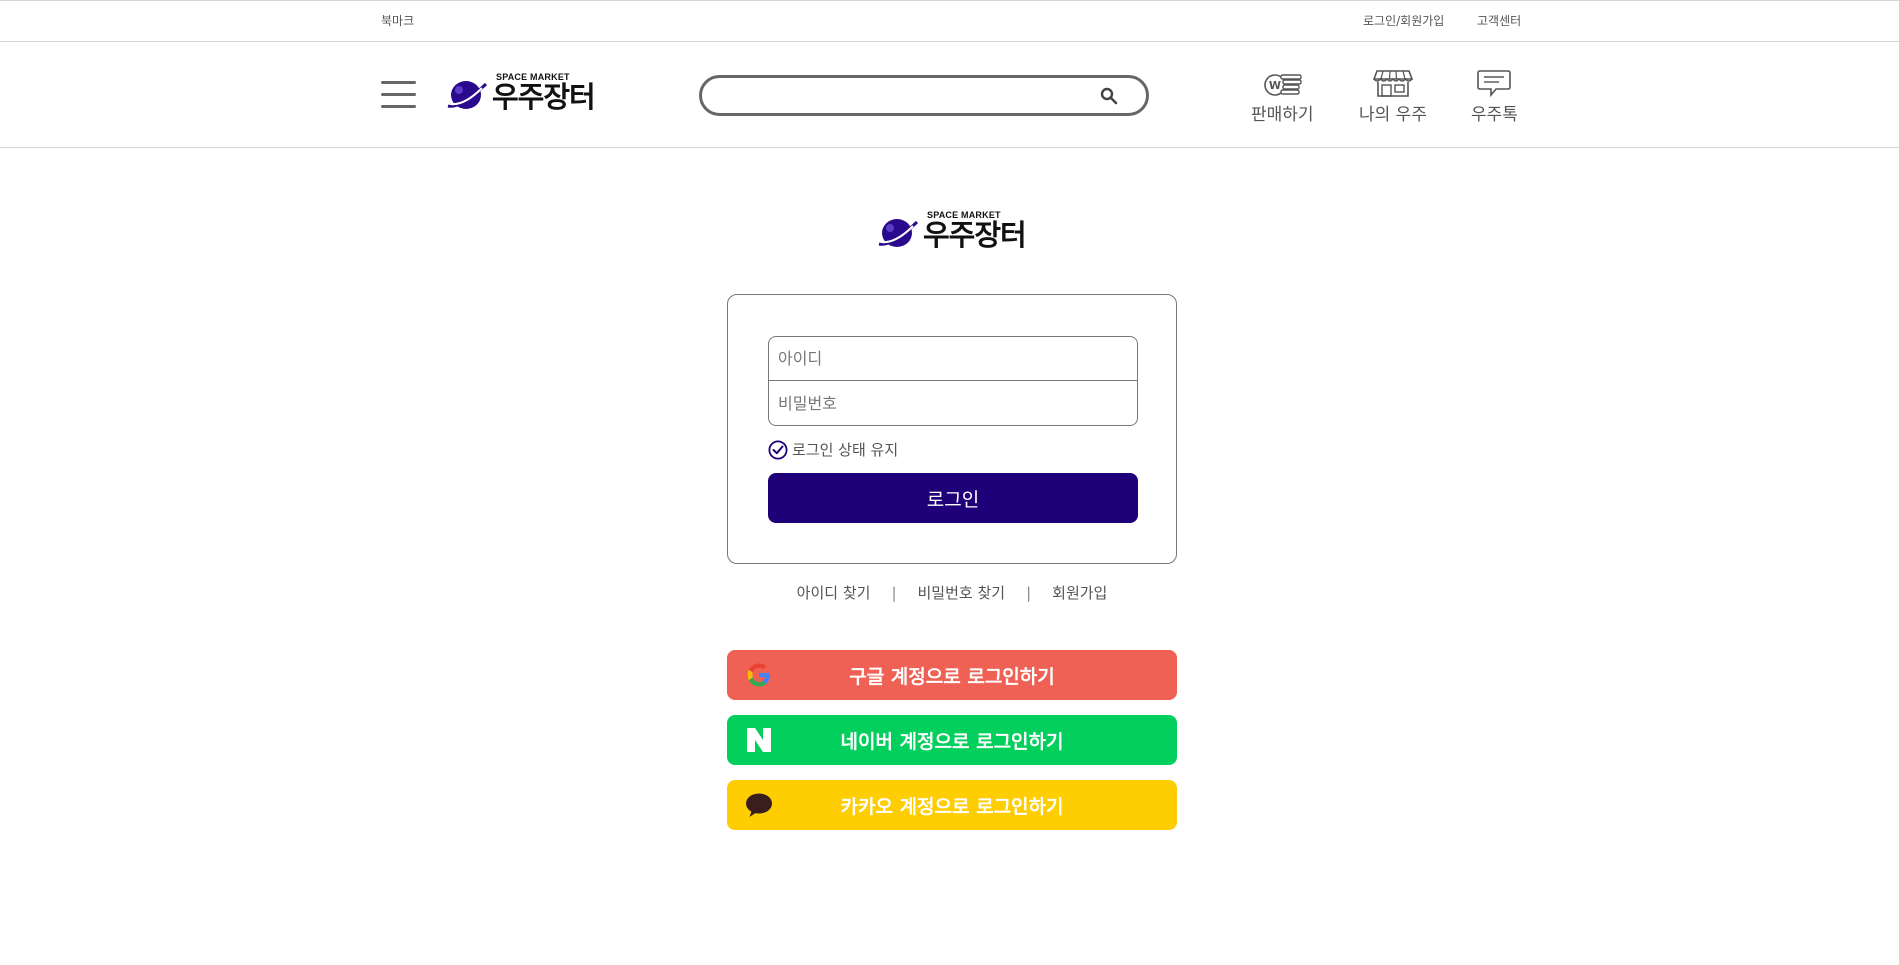 The width and height of the screenshot is (1899, 965). I want to click on store-icon, so click(1393, 83).